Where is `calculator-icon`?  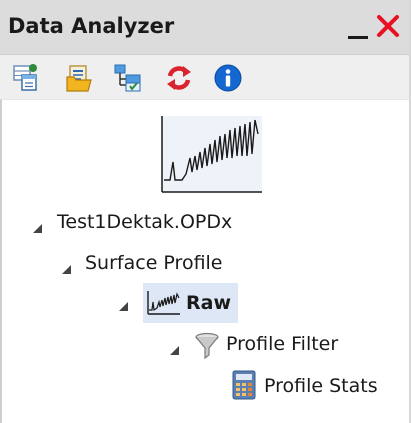
calculator-icon is located at coordinates (244, 385).